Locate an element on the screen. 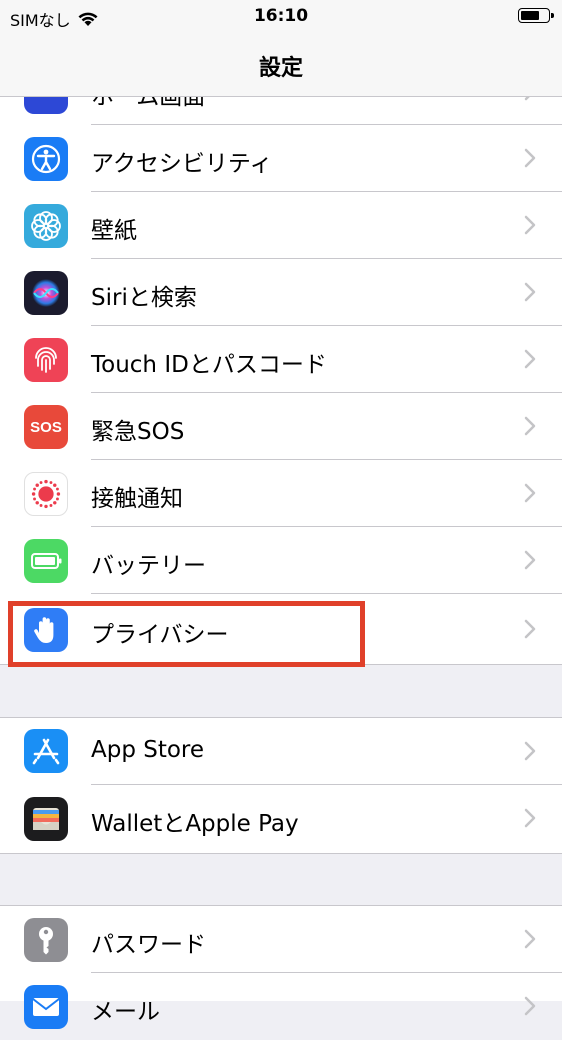  navigation-bar: 設定 is located at coordinates (281, 65).